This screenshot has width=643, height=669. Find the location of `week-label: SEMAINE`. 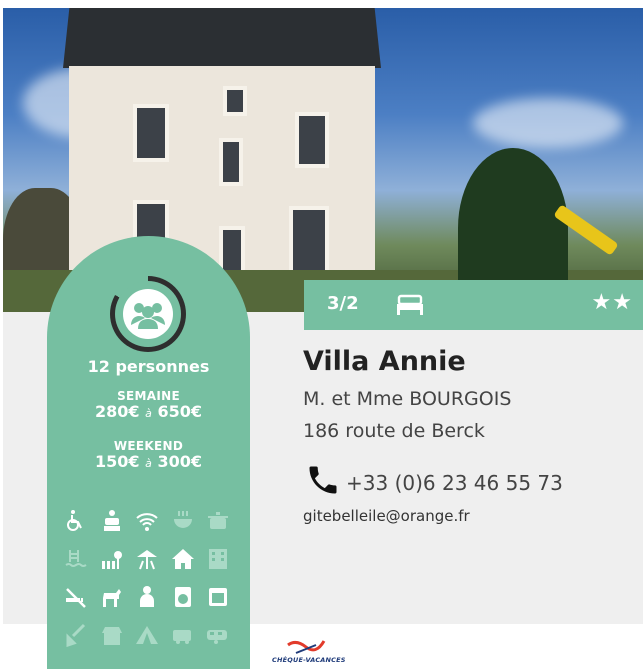

week-label: SEMAINE is located at coordinates (148, 396).